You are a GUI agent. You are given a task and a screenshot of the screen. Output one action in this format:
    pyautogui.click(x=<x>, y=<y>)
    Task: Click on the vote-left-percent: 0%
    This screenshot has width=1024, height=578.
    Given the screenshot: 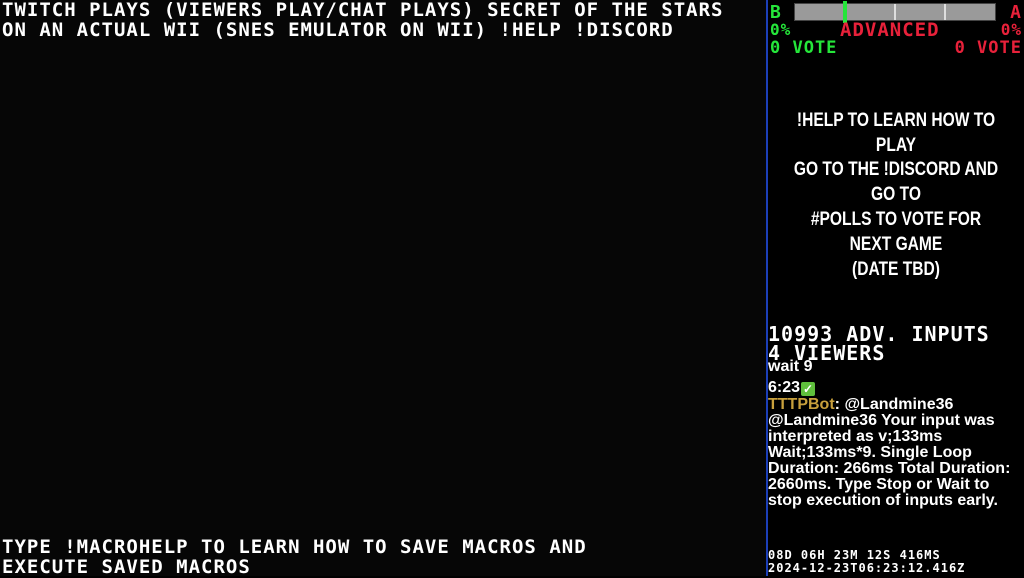 What is the action you would take?
    pyautogui.click(x=781, y=29)
    